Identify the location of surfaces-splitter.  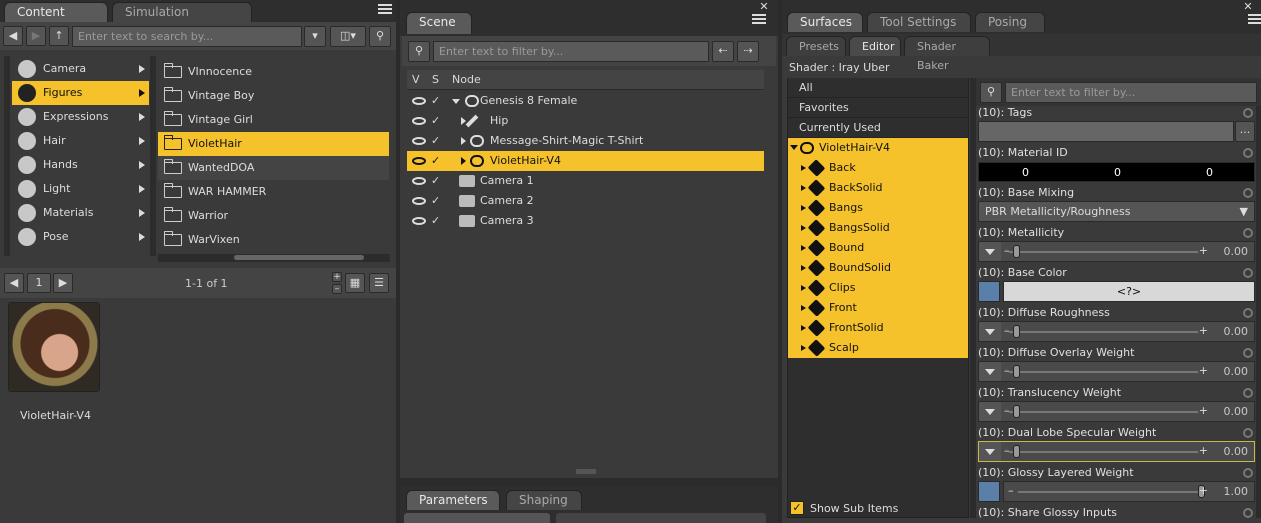
(973, 298).